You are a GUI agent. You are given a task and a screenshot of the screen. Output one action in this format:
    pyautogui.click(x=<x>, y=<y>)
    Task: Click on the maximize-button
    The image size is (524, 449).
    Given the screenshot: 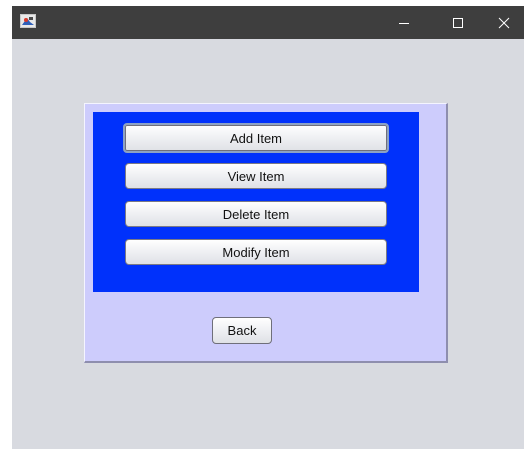 What is the action you would take?
    pyautogui.click(x=458, y=22)
    